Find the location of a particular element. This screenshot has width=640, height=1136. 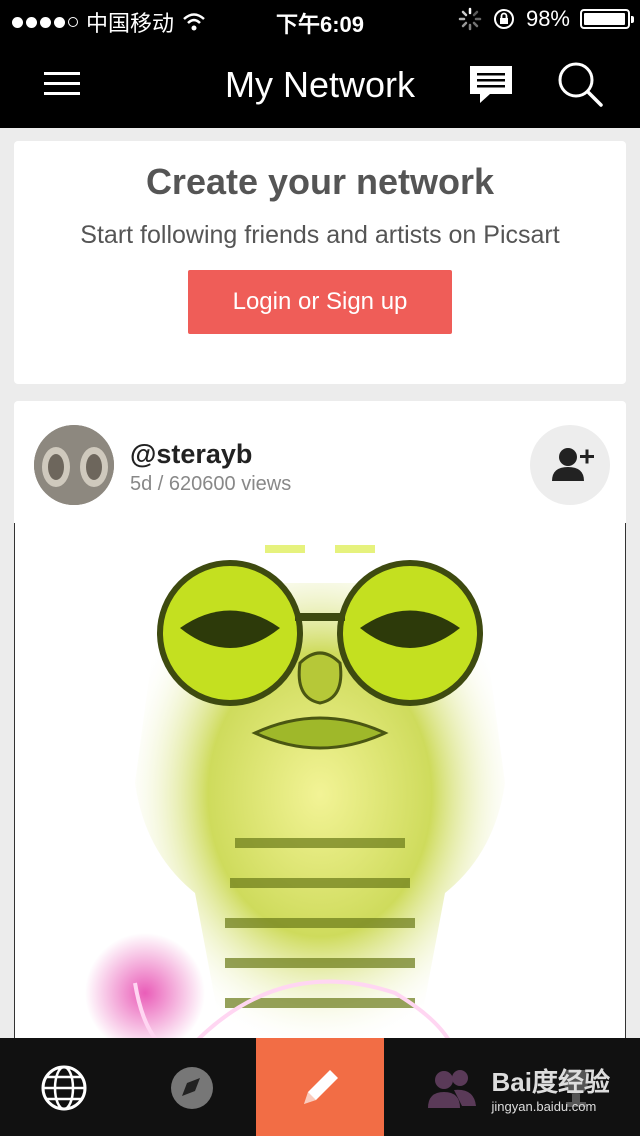

tab-discover is located at coordinates (192, 1087).